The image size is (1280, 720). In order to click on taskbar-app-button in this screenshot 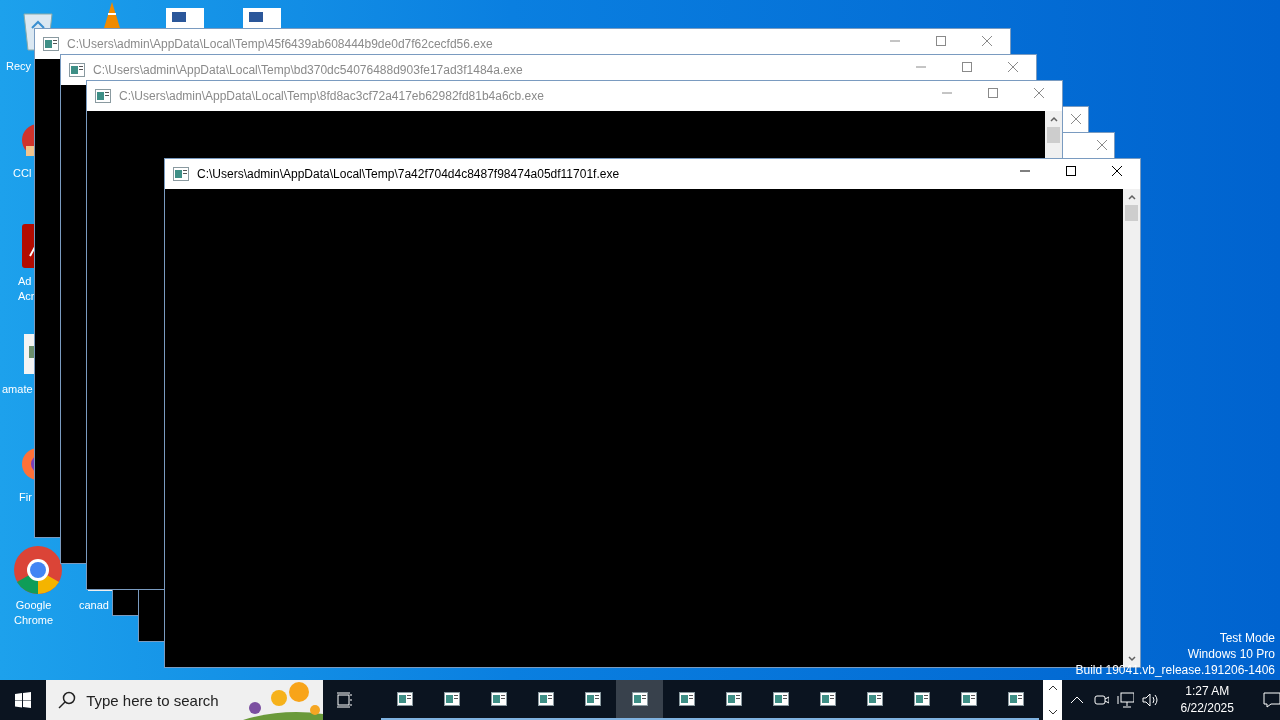, I will do `click(640, 700)`.